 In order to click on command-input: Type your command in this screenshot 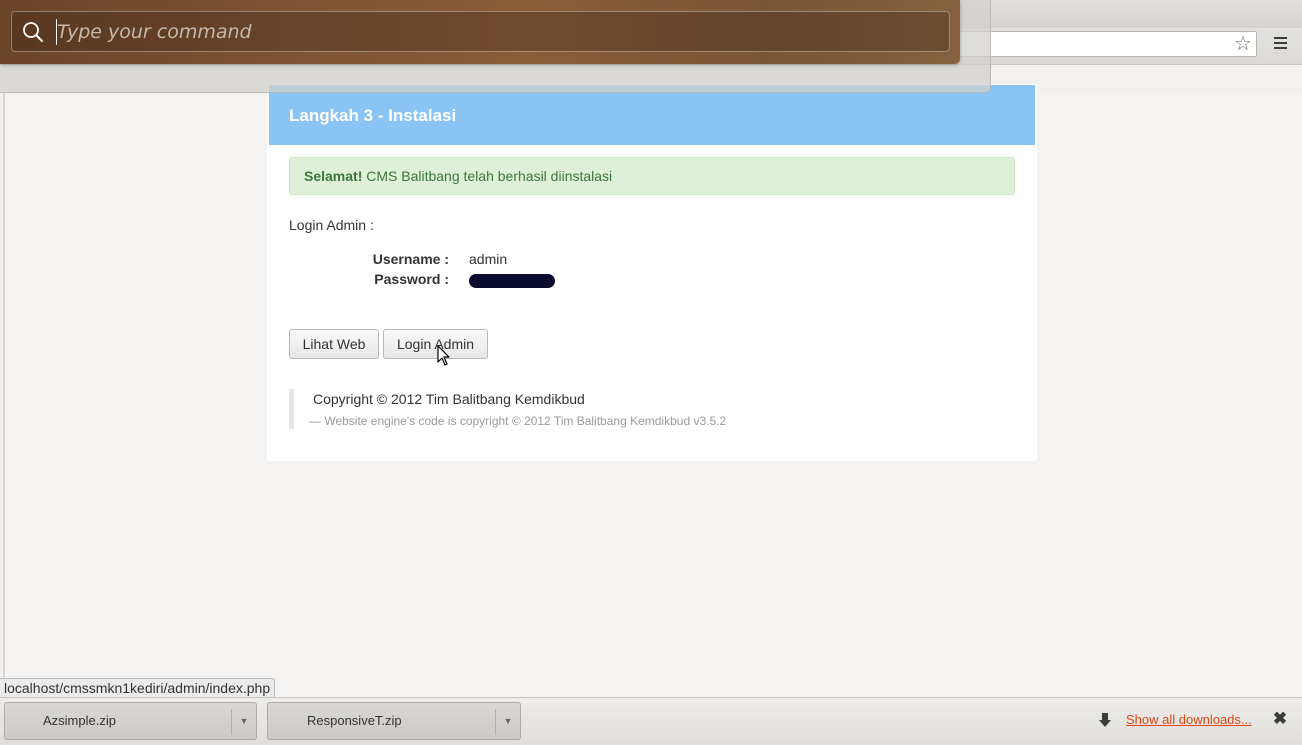, I will do `click(480, 31)`.